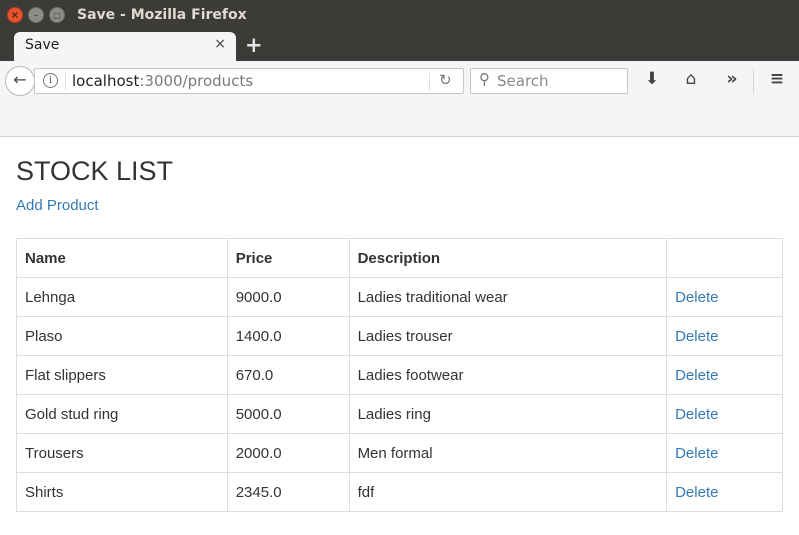 This screenshot has width=799, height=535. I want to click on url-divider, so click(65, 81).